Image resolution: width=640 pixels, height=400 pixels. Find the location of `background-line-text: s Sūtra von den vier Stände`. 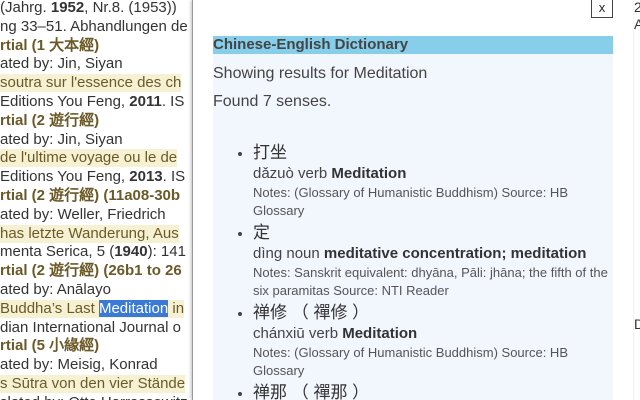

background-line-text: s Sūtra von den vier Stände is located at coordinates (93, 383).